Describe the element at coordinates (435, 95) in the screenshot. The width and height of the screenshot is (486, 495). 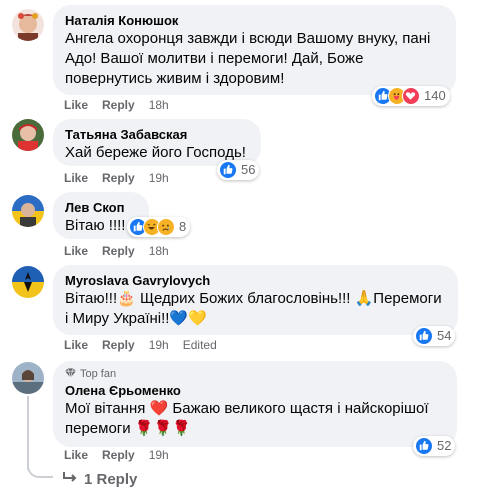
I see `reaction-count: 140` at that location.